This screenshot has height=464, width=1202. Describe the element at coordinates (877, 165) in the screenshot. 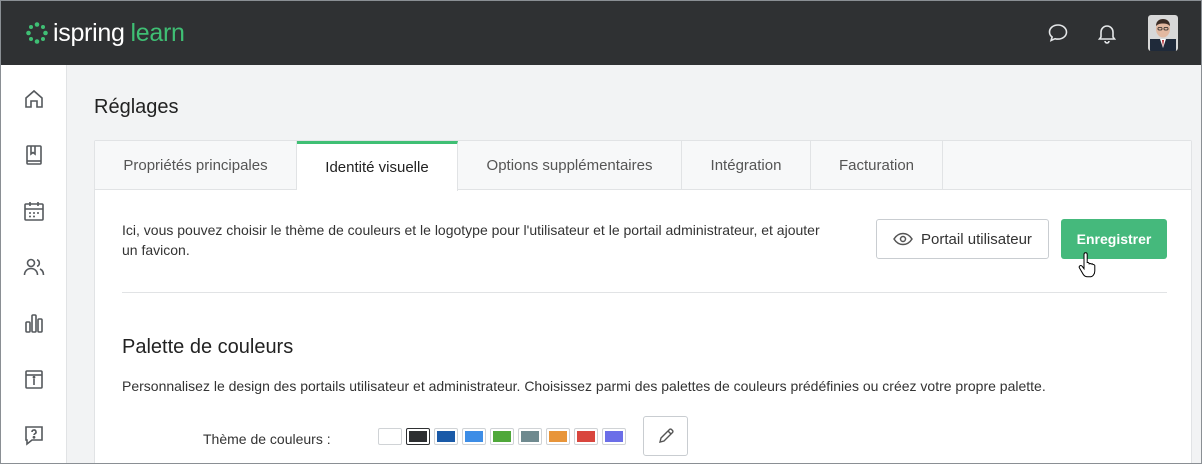

I see `tab-facturation: Facturation` at that location.